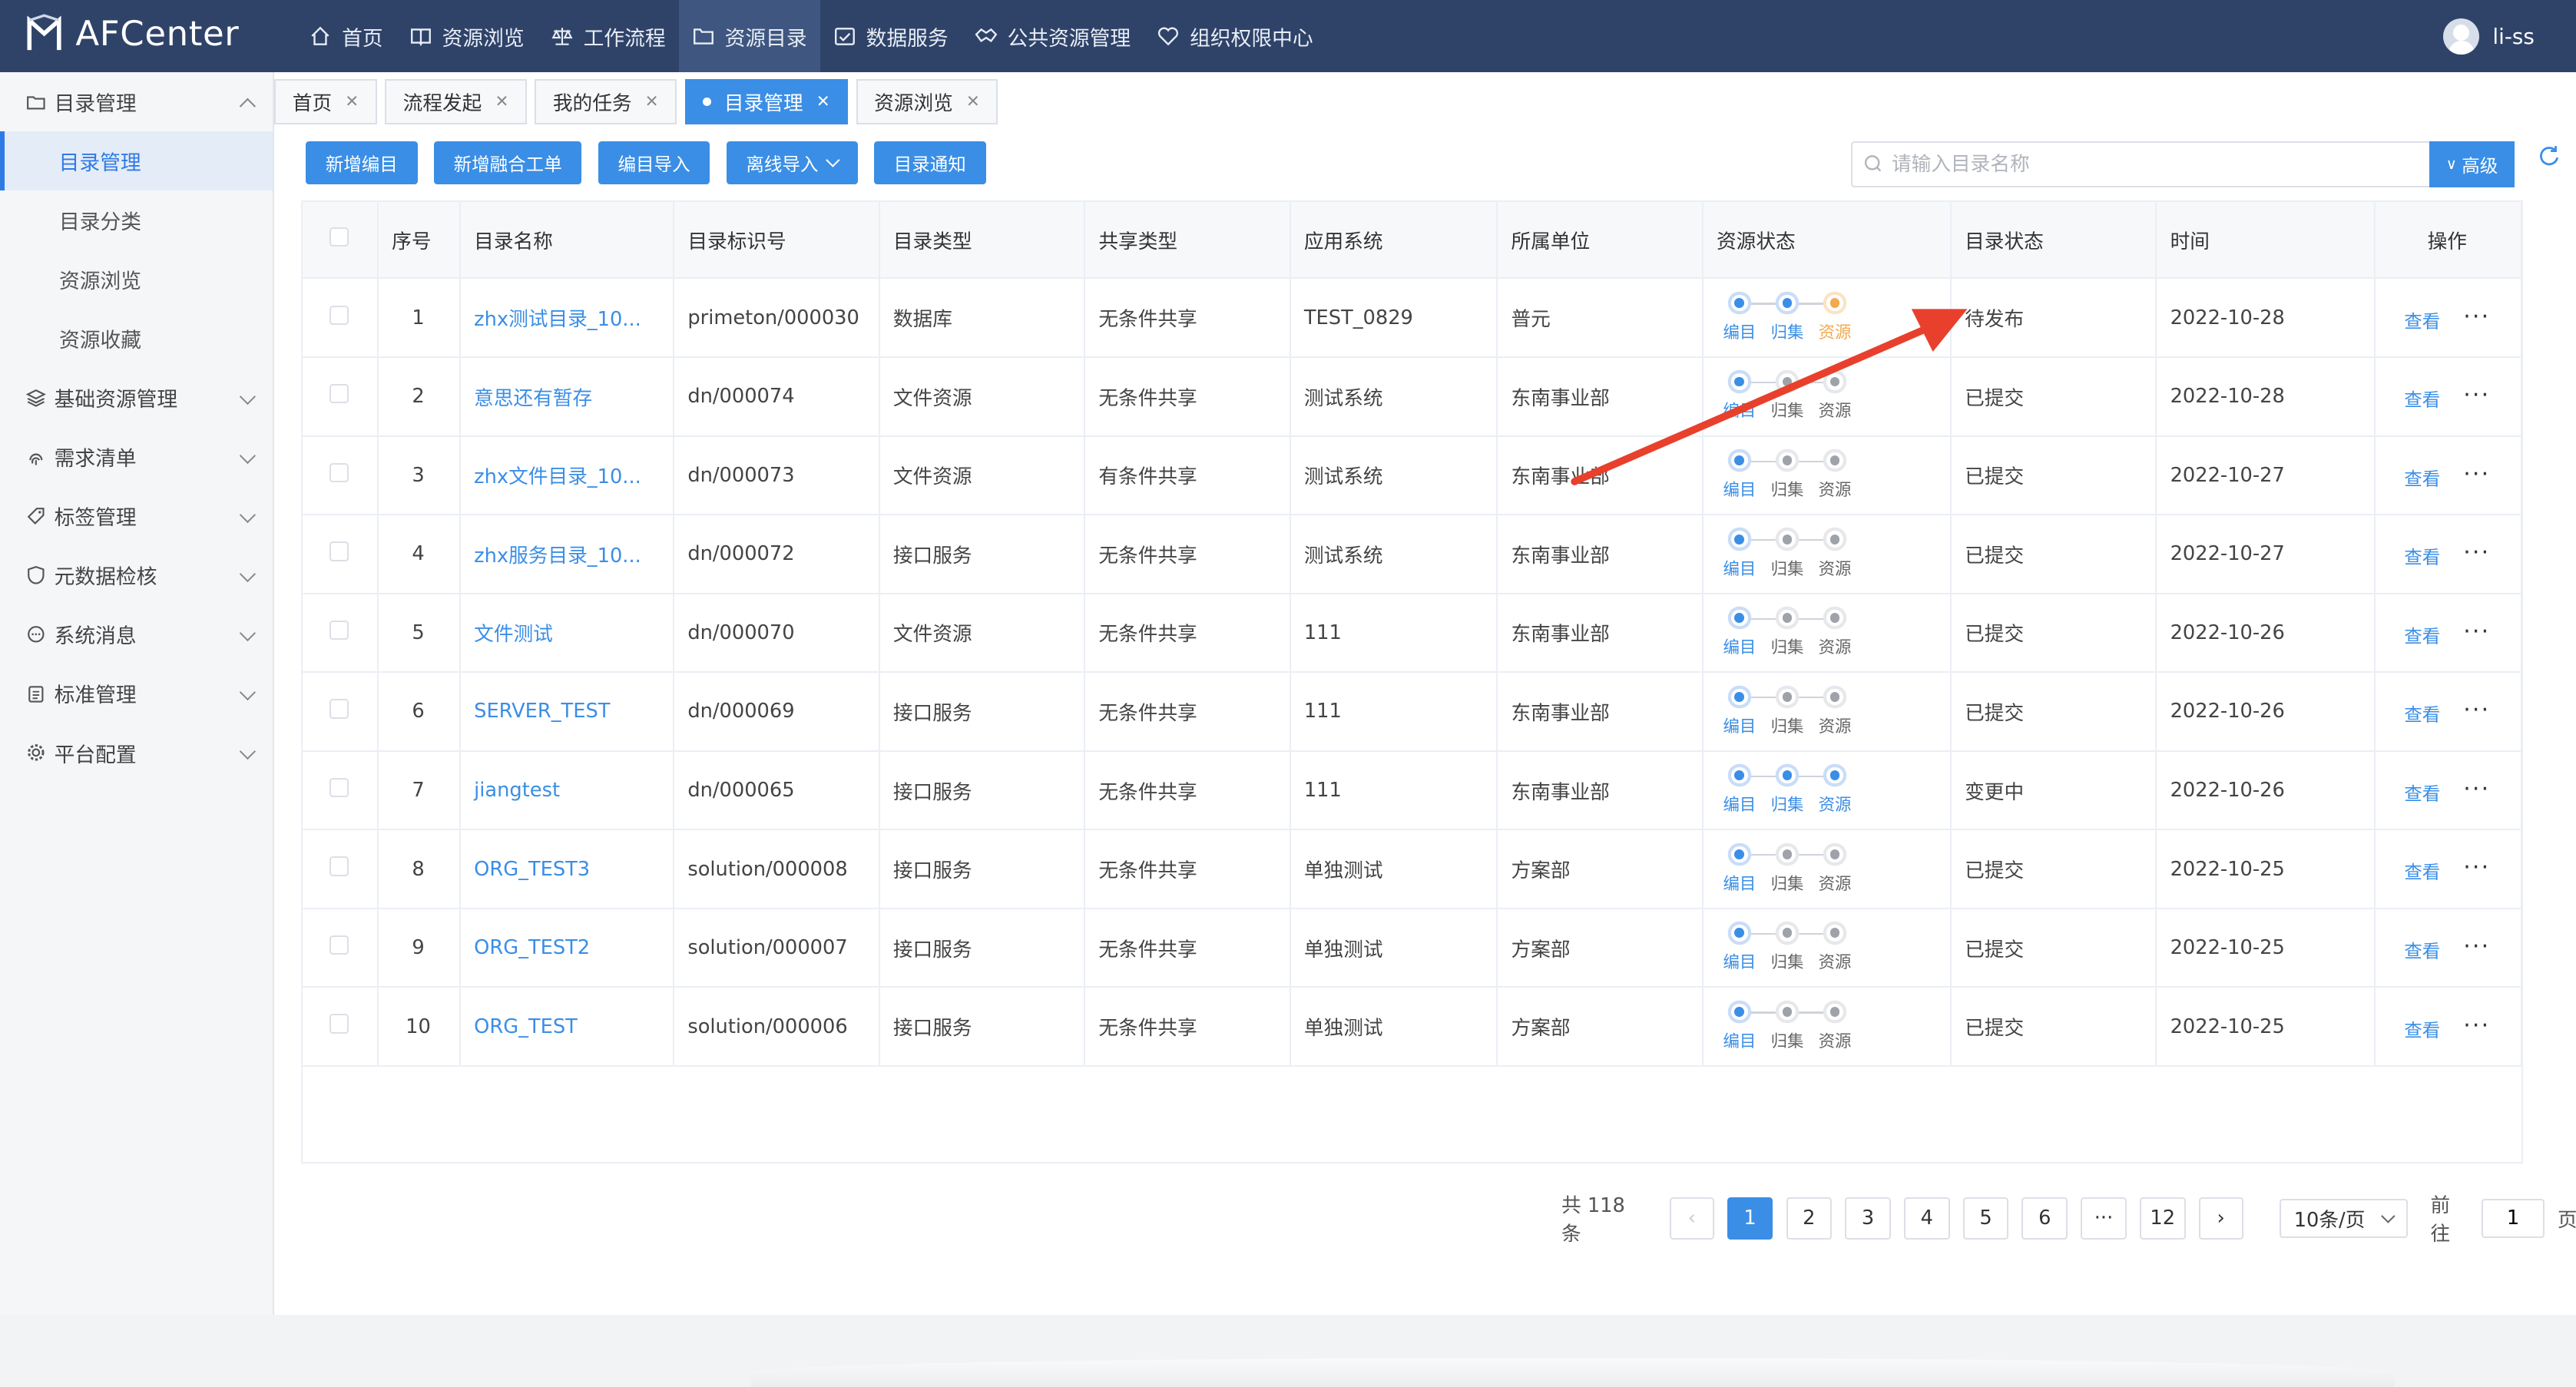 The image size is (2576, 1387). What do you see at coordinates (136, 279) in the screenshot?
I see `sidebar-subitem-2: 资源浏览` at bounding box center [136, 279].